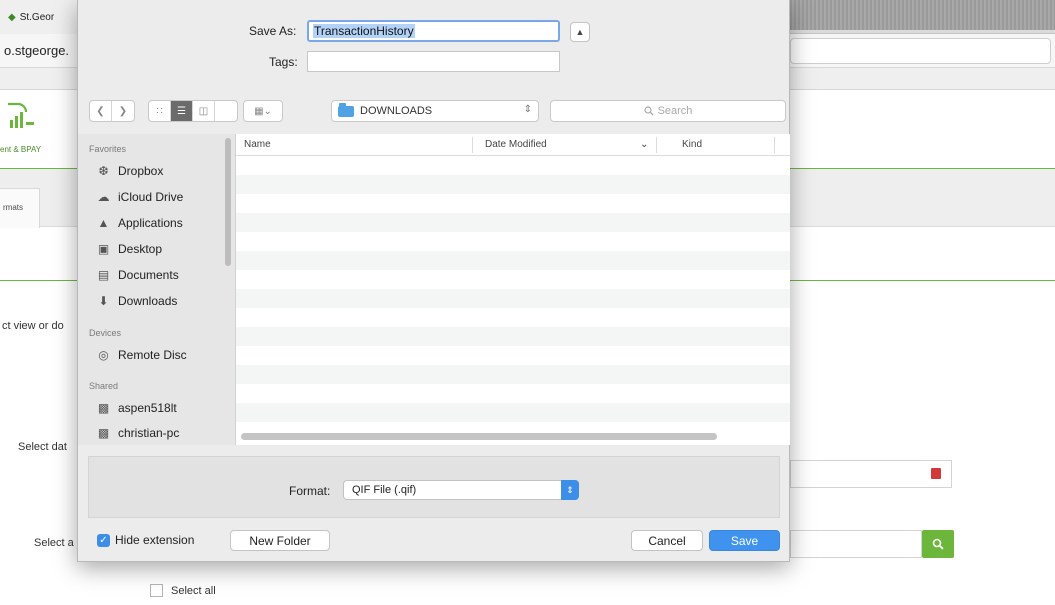  I want to click on sidebar-item-icloud-drive: ☁ iCloud Drive, so click(139, 197).